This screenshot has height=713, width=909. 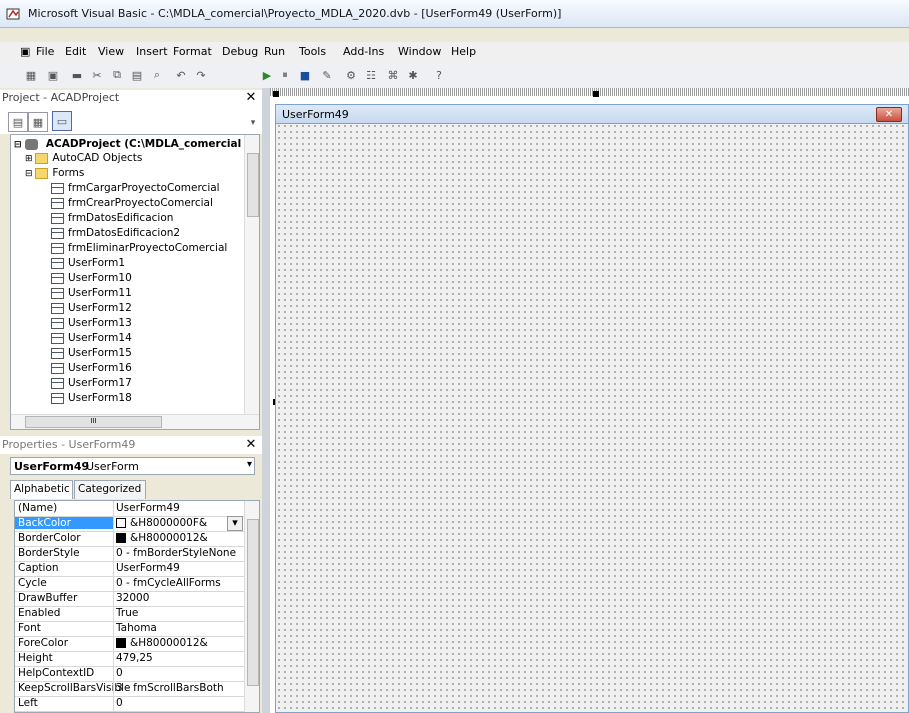 What do you see at coordinates (30, 174) in the screenshot?
I see `collapse-icon: ⊟` at bounding box center [30, 174].